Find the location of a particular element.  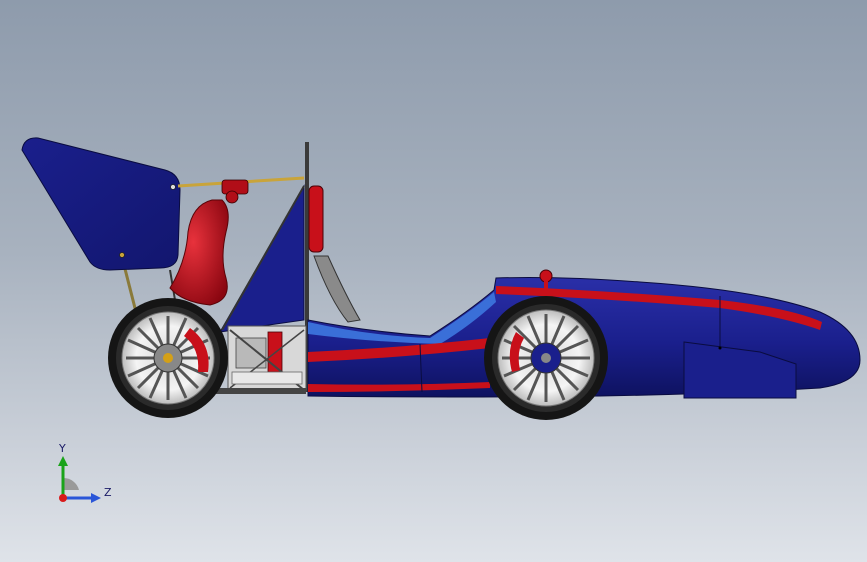

view-triad: Y Z is located at coordinates (85, 473).